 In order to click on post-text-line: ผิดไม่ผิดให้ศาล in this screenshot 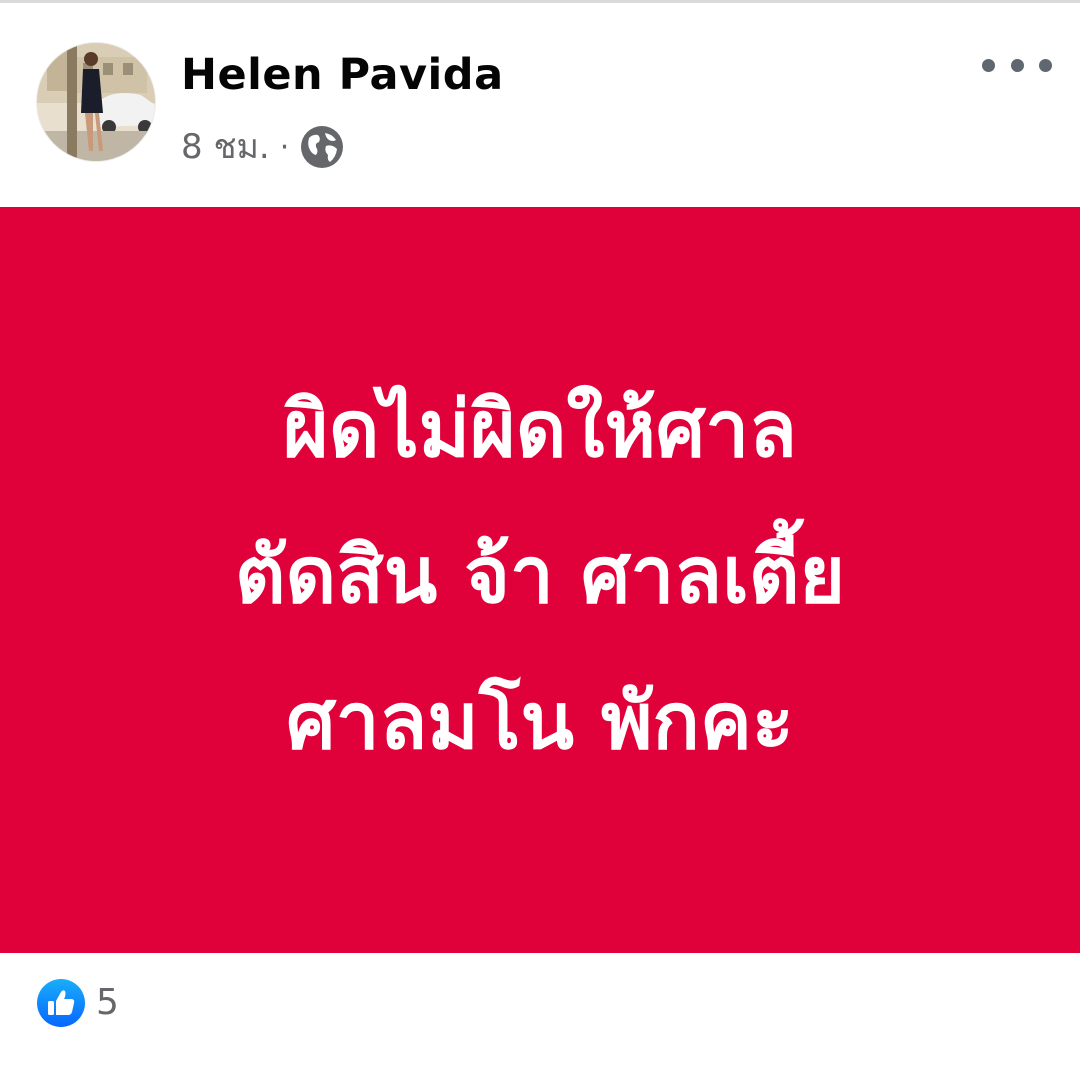, I will do `click(540, 430)`.